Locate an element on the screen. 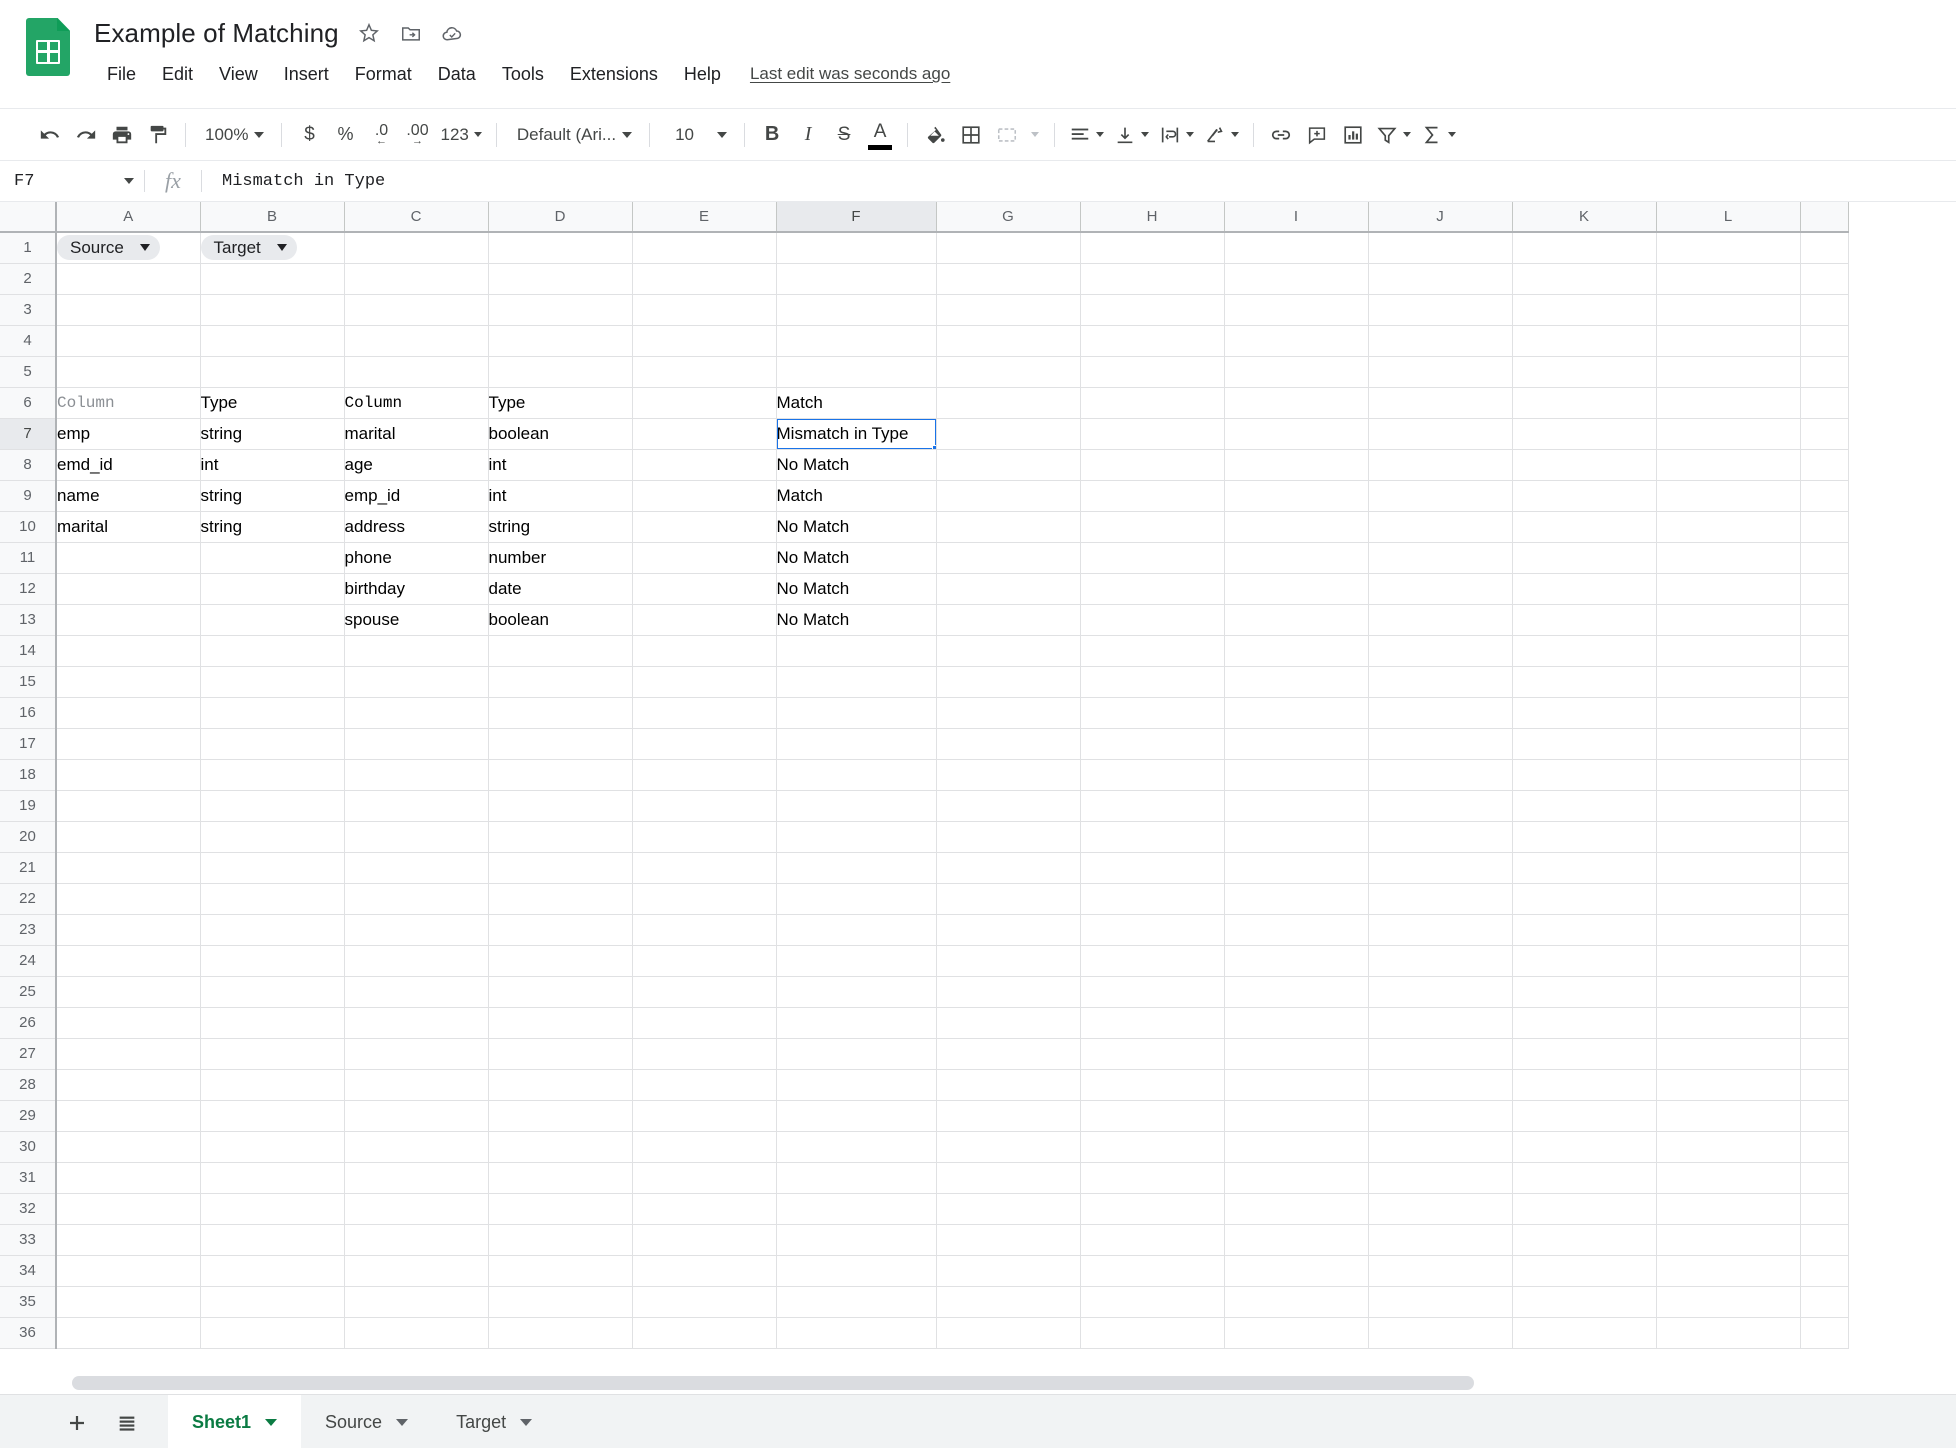 This screenshot has width=1956, height=1448. cell-k16 is located at coordinates (1584, 713).